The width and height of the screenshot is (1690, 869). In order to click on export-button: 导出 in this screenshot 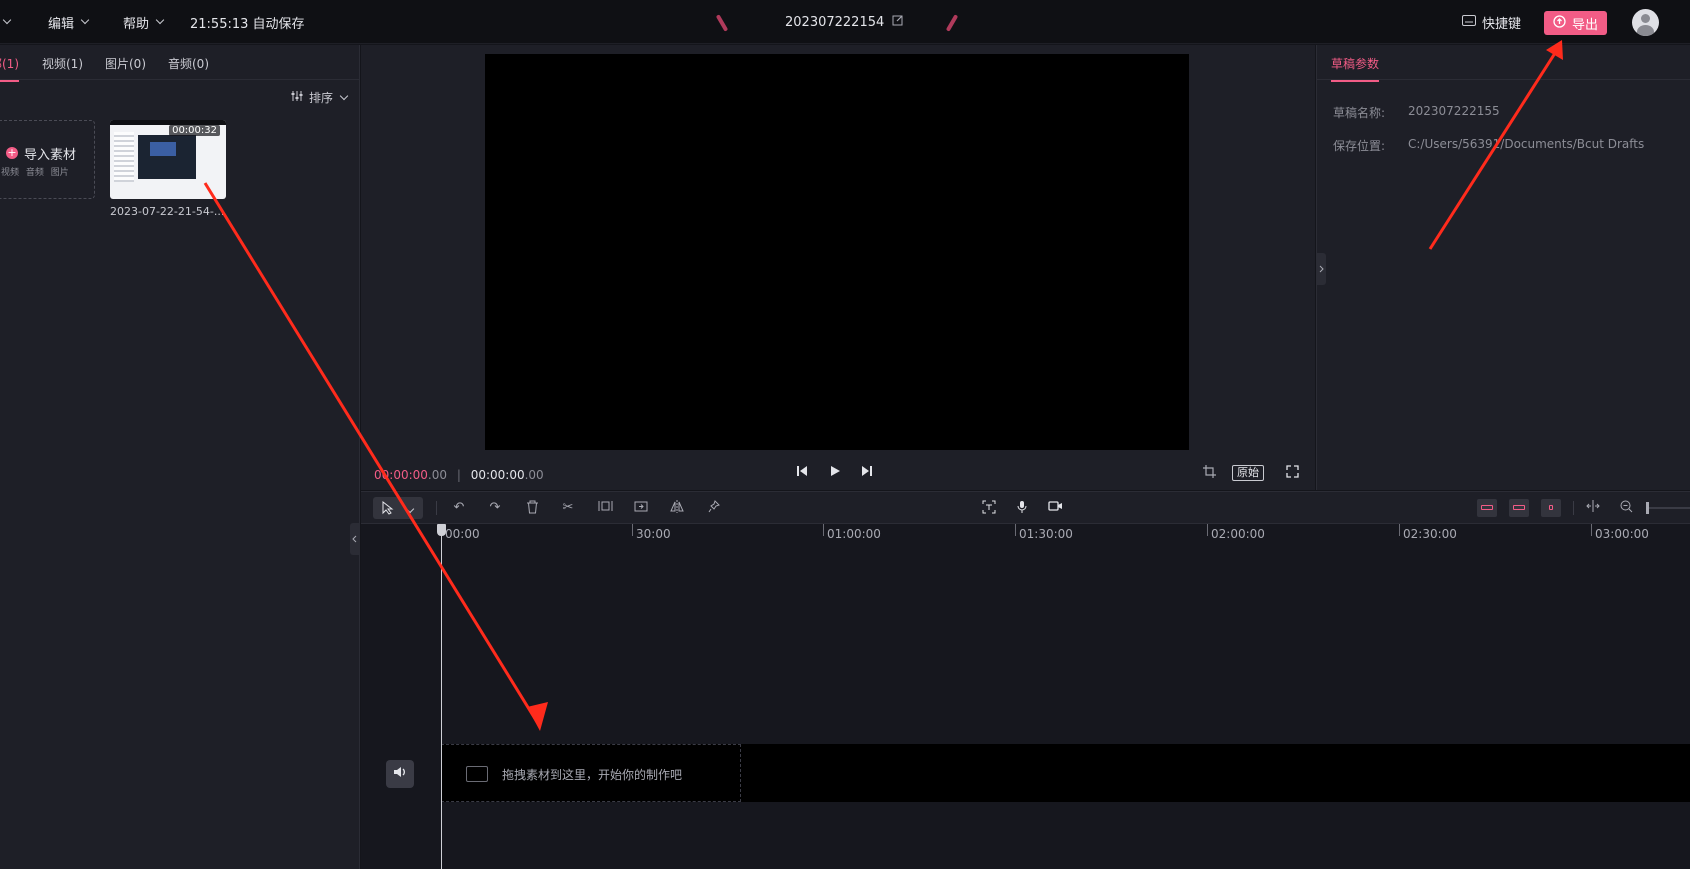, I will do `click(1575, 23)`.